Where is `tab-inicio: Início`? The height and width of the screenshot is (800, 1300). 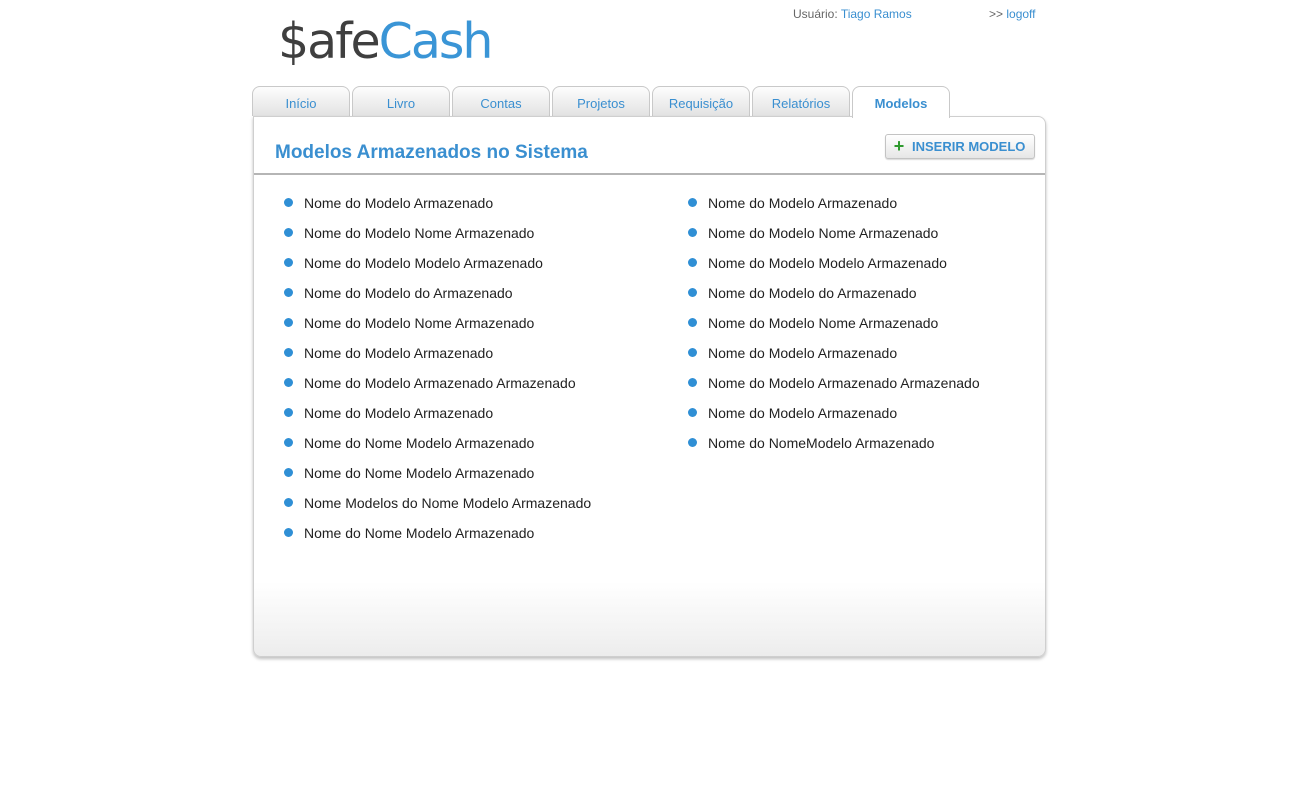 tab-inicio: Início is located at coordinates (301, 101).